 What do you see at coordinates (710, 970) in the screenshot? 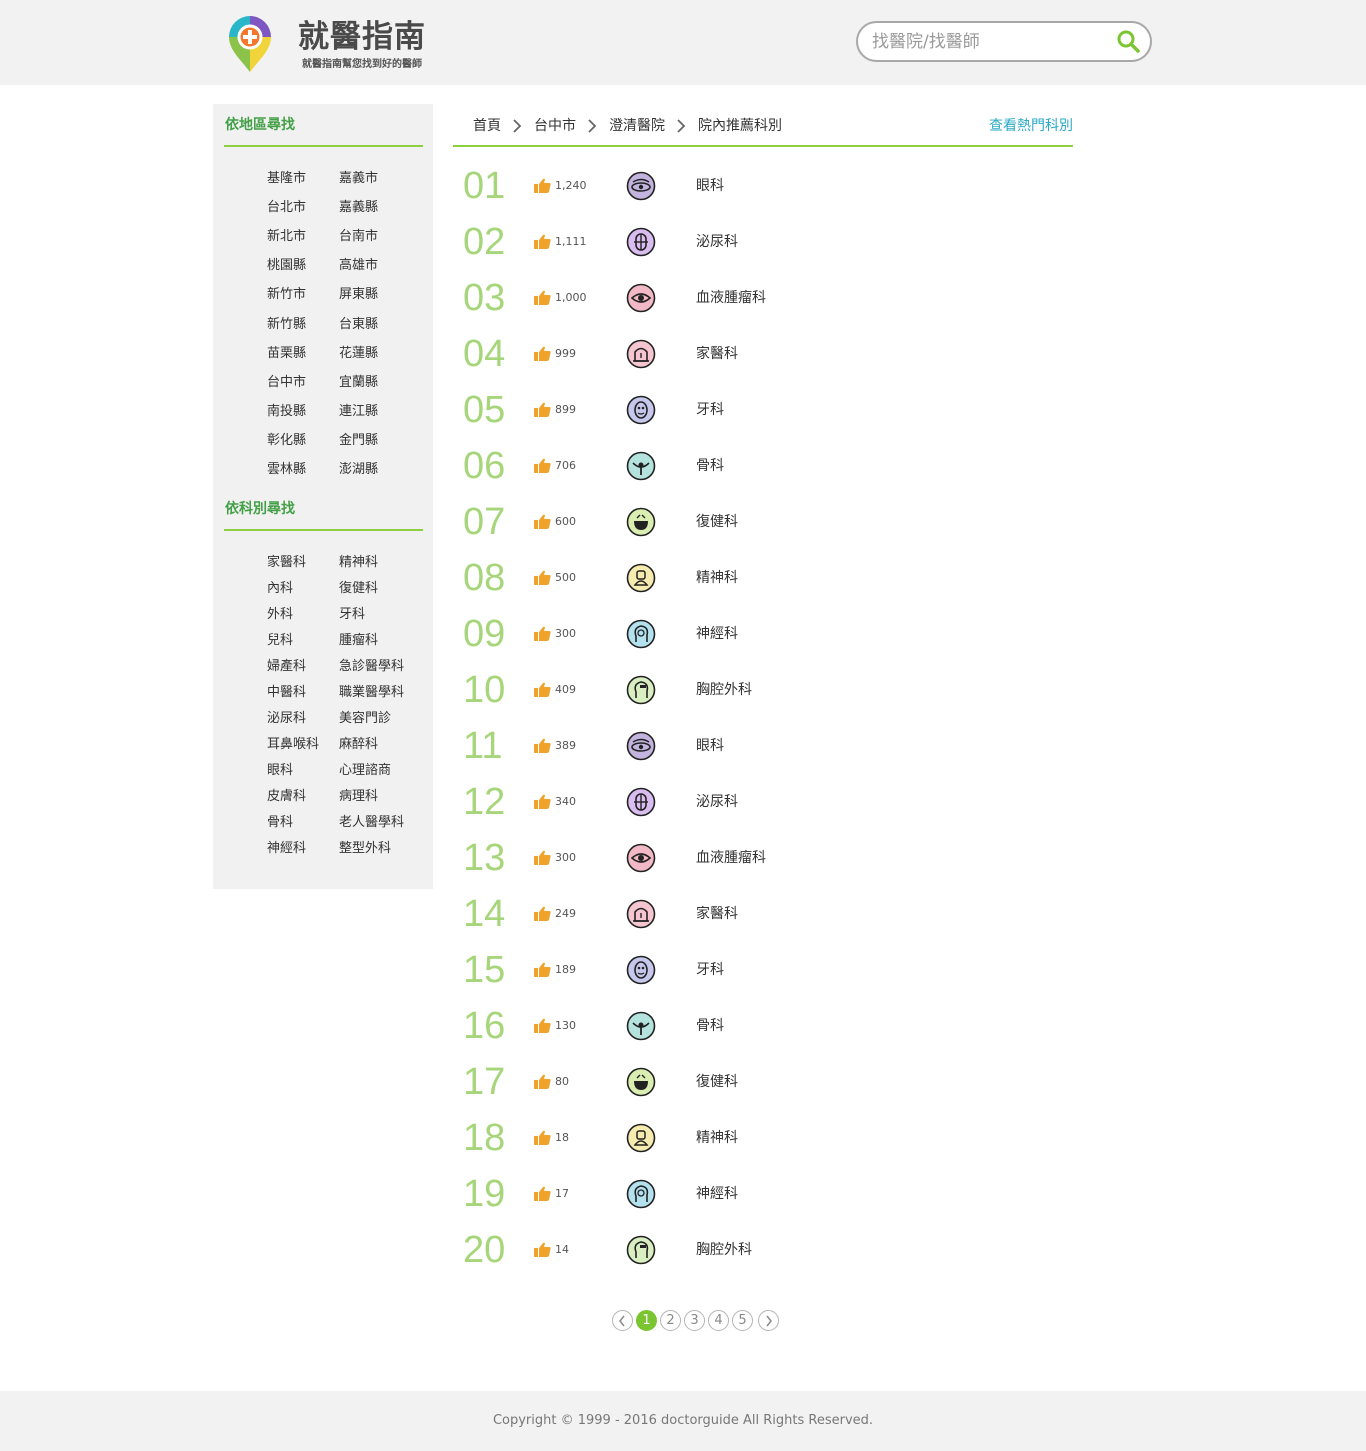
I see `department-name: 牙科` at bounding box center [710, 970].